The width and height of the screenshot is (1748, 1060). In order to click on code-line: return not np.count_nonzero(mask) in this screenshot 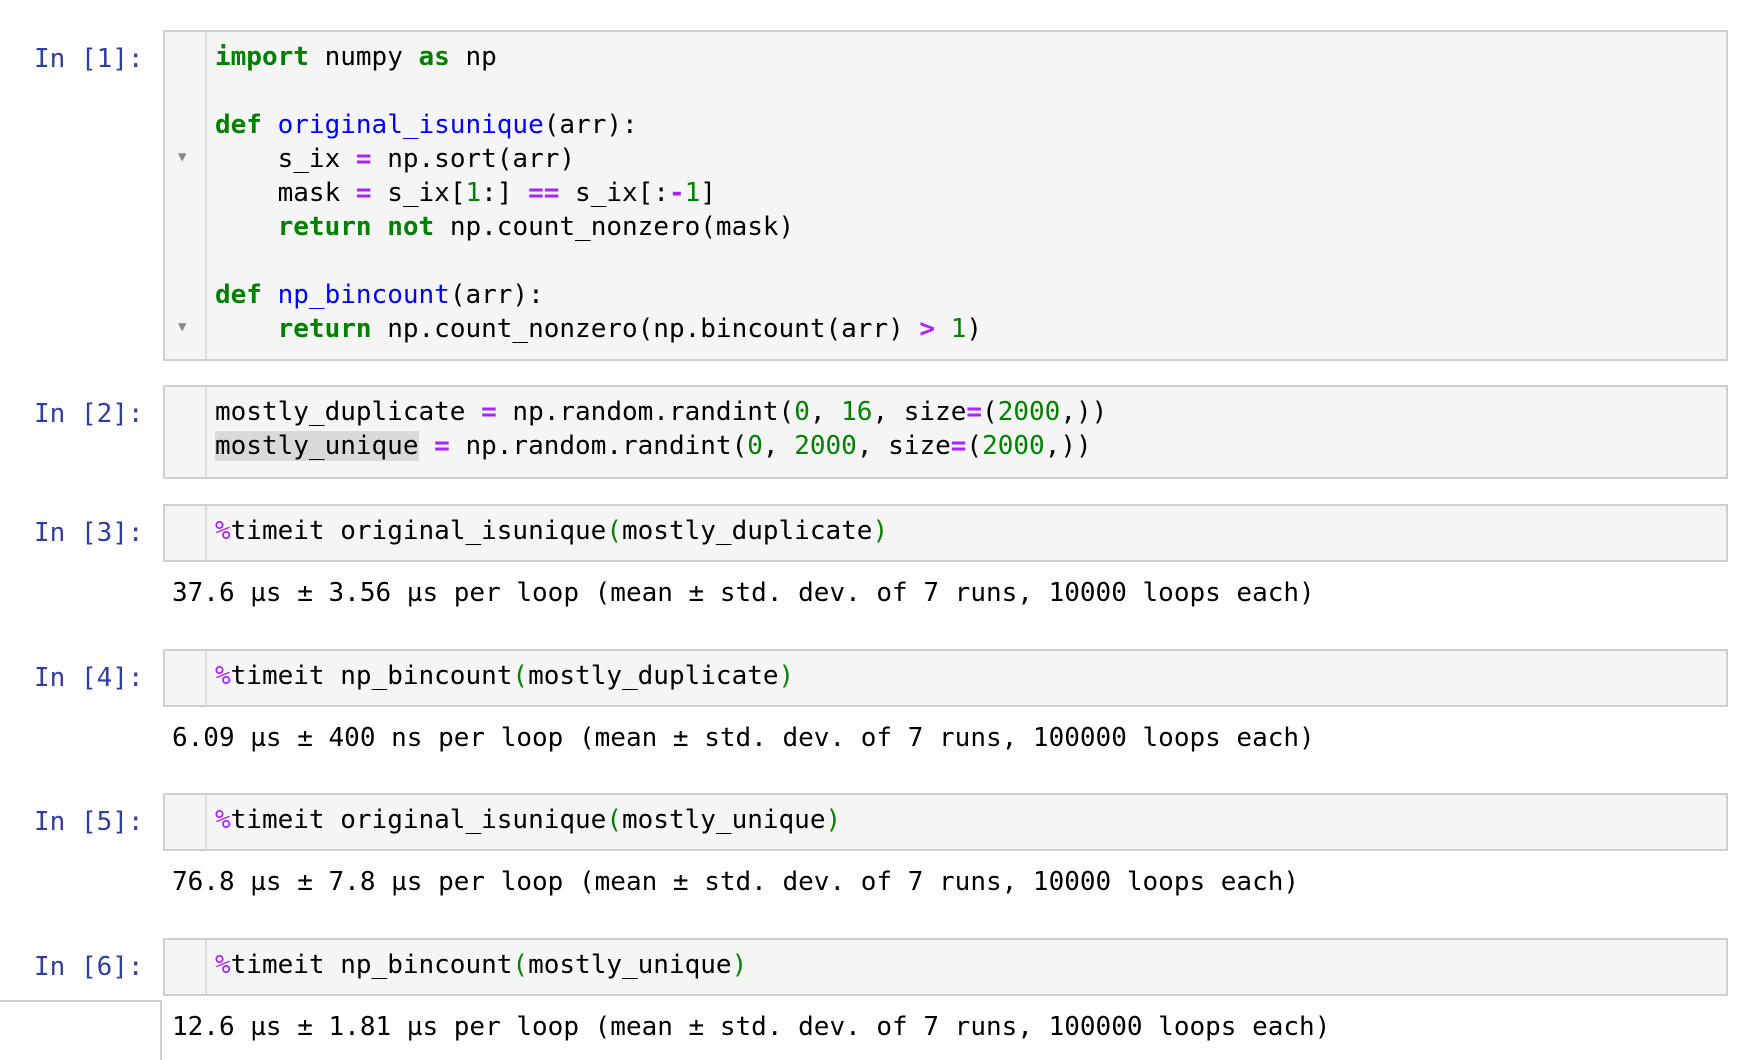, I will do `click(505, 227)`.